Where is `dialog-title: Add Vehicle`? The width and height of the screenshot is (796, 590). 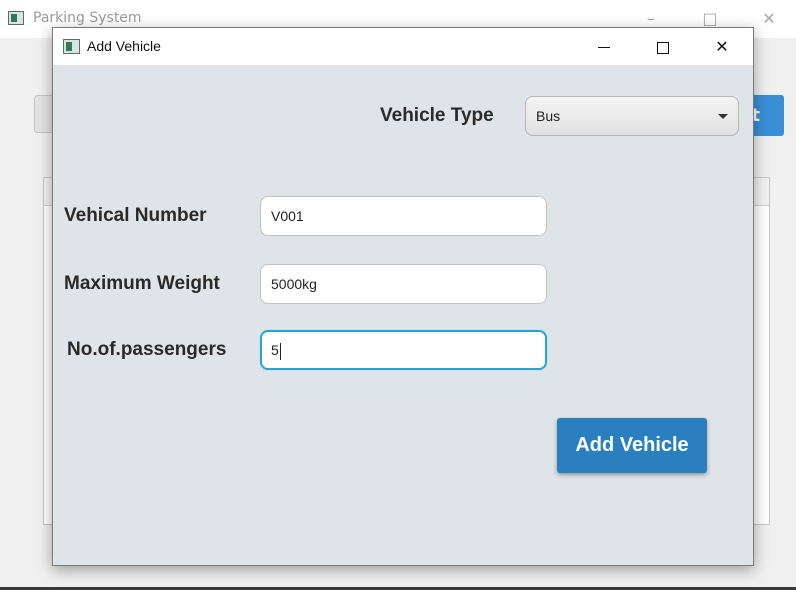 dialog-title: Add Vehicle is located at coordinates (124, 46).